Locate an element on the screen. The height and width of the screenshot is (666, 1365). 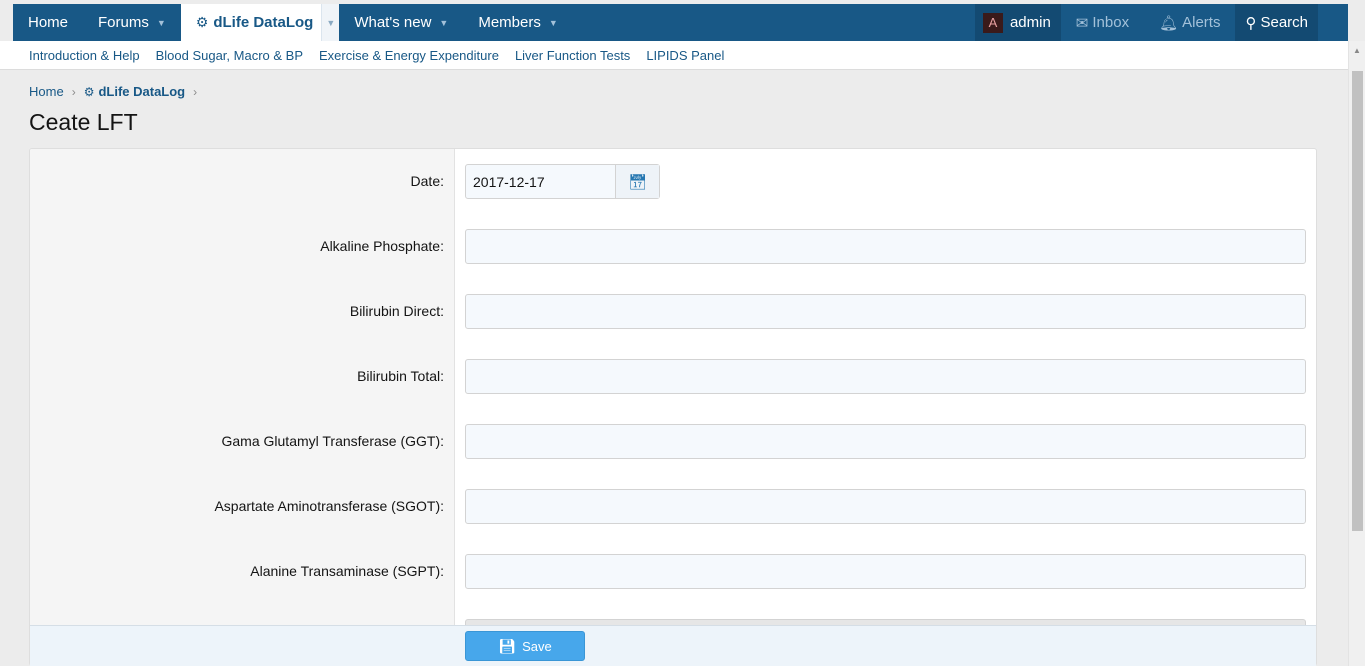
nav-dlife-datalog-label: dLife DataLog is located at coordinates (263, 22).